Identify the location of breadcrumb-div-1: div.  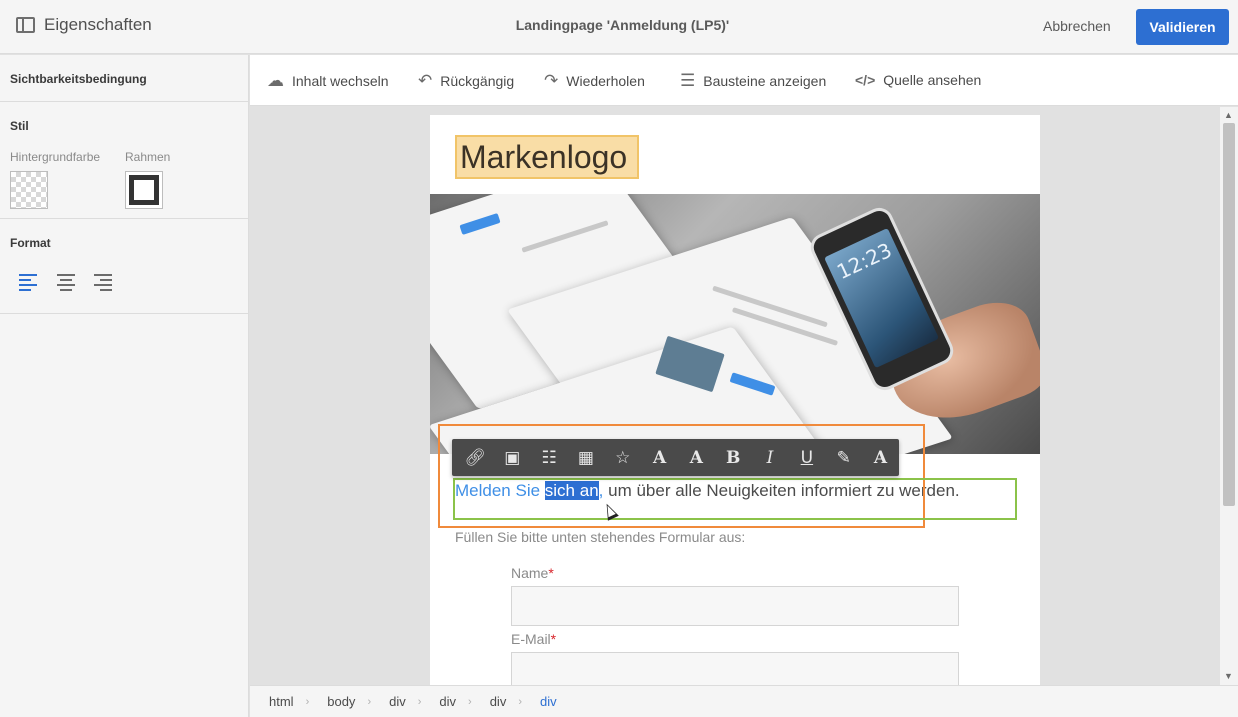
(397, 701).